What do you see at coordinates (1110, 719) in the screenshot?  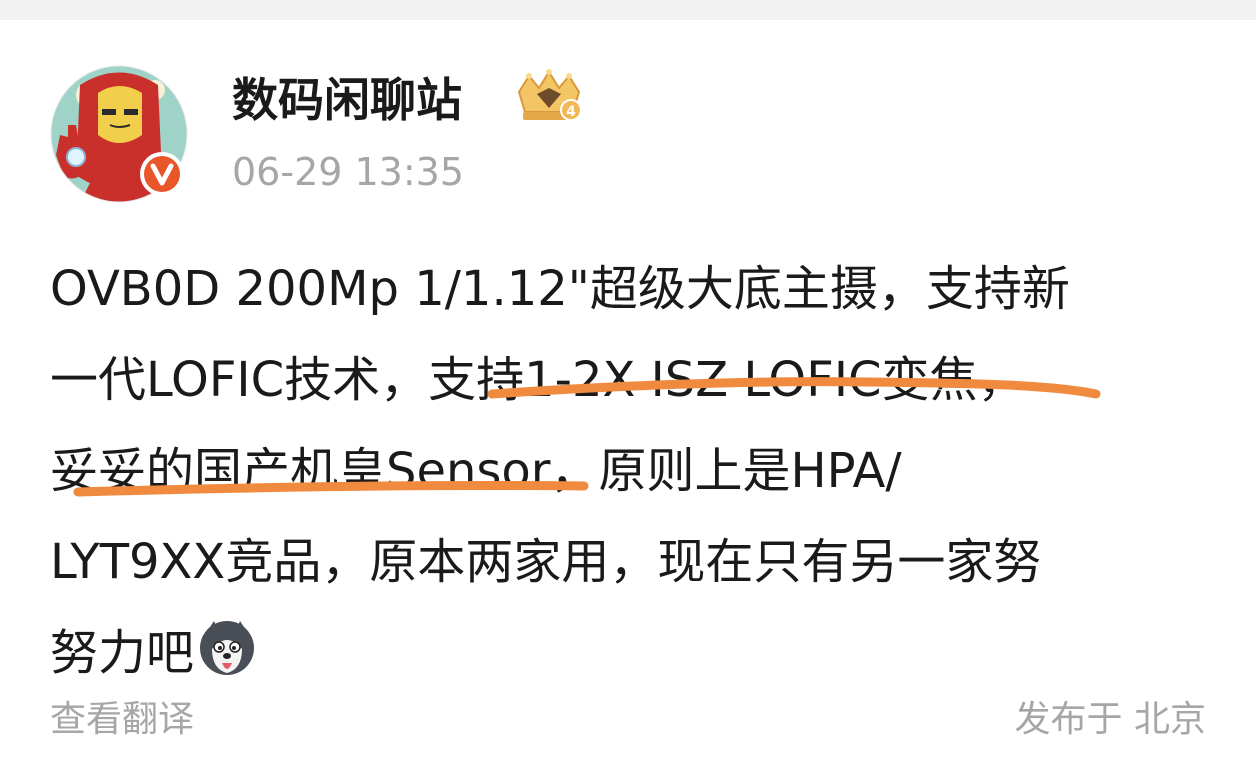 I see `post-location: 发布于 北京` at bounding box center [1110, 719].